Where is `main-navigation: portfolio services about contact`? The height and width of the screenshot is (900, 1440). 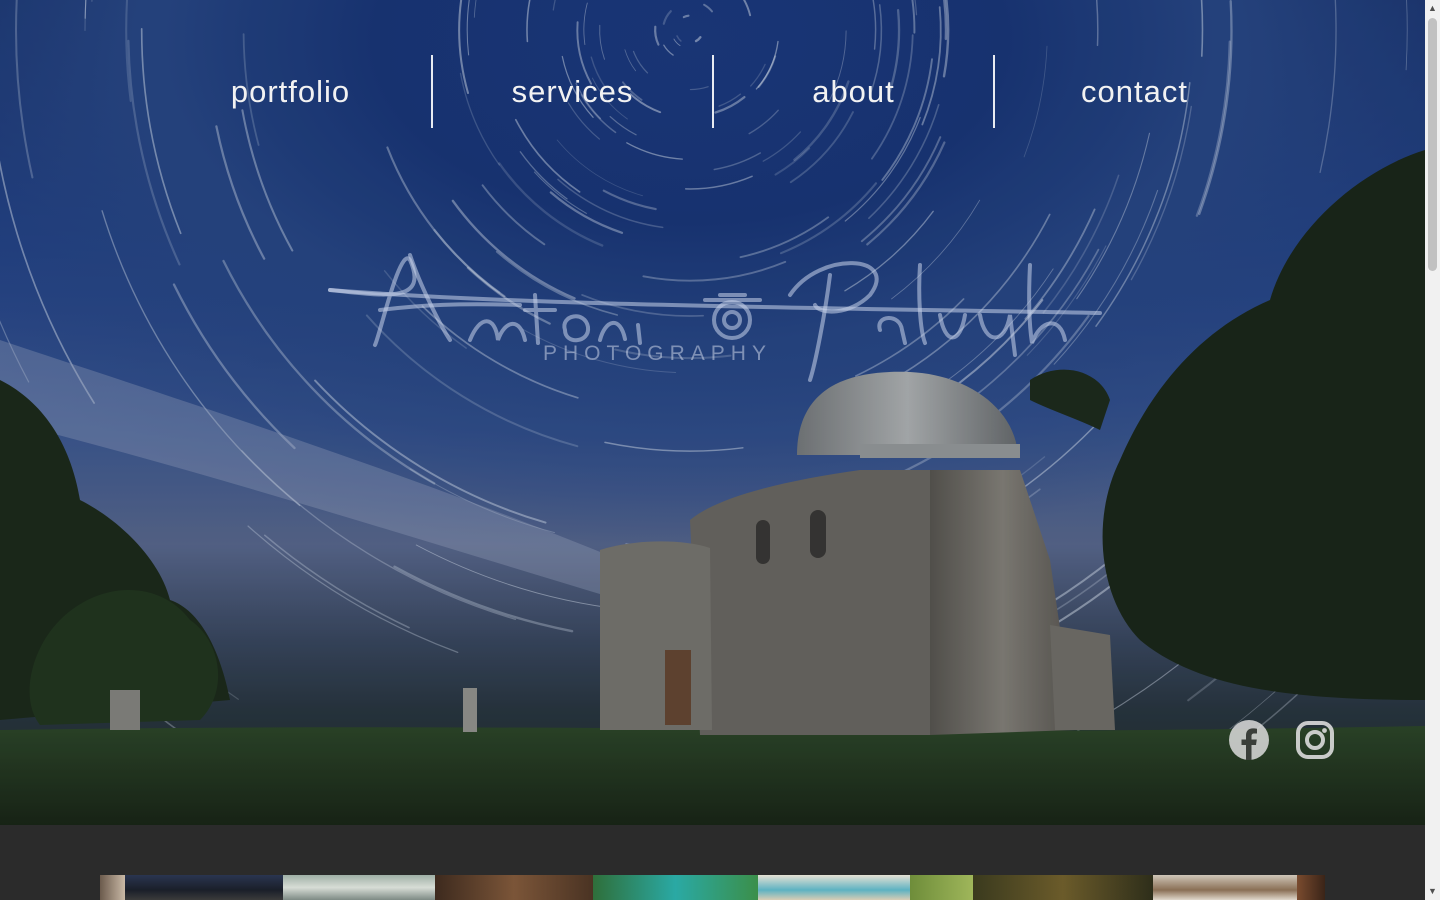
main-navigation: portfolio services about contact is located at coordinates (712, 91).